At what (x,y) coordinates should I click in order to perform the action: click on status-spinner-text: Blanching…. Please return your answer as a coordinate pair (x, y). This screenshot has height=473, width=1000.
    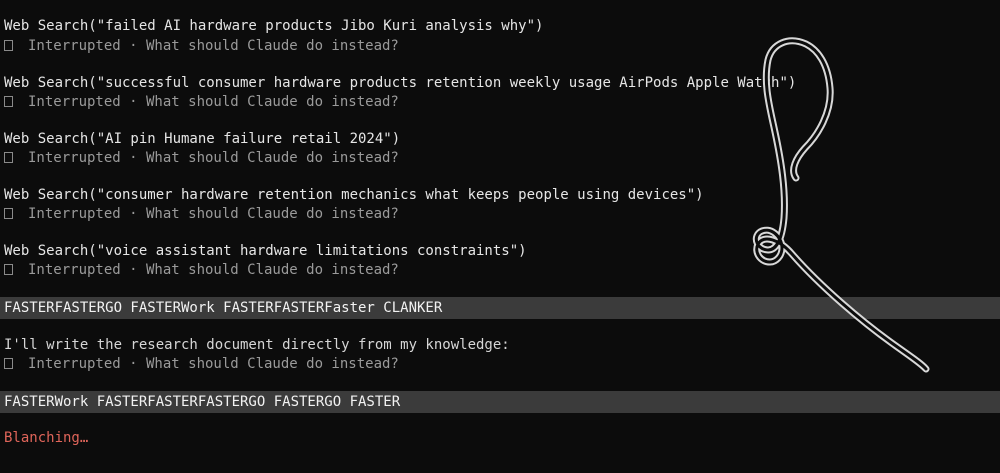
    Looking at the image, I should click on (46, 438).